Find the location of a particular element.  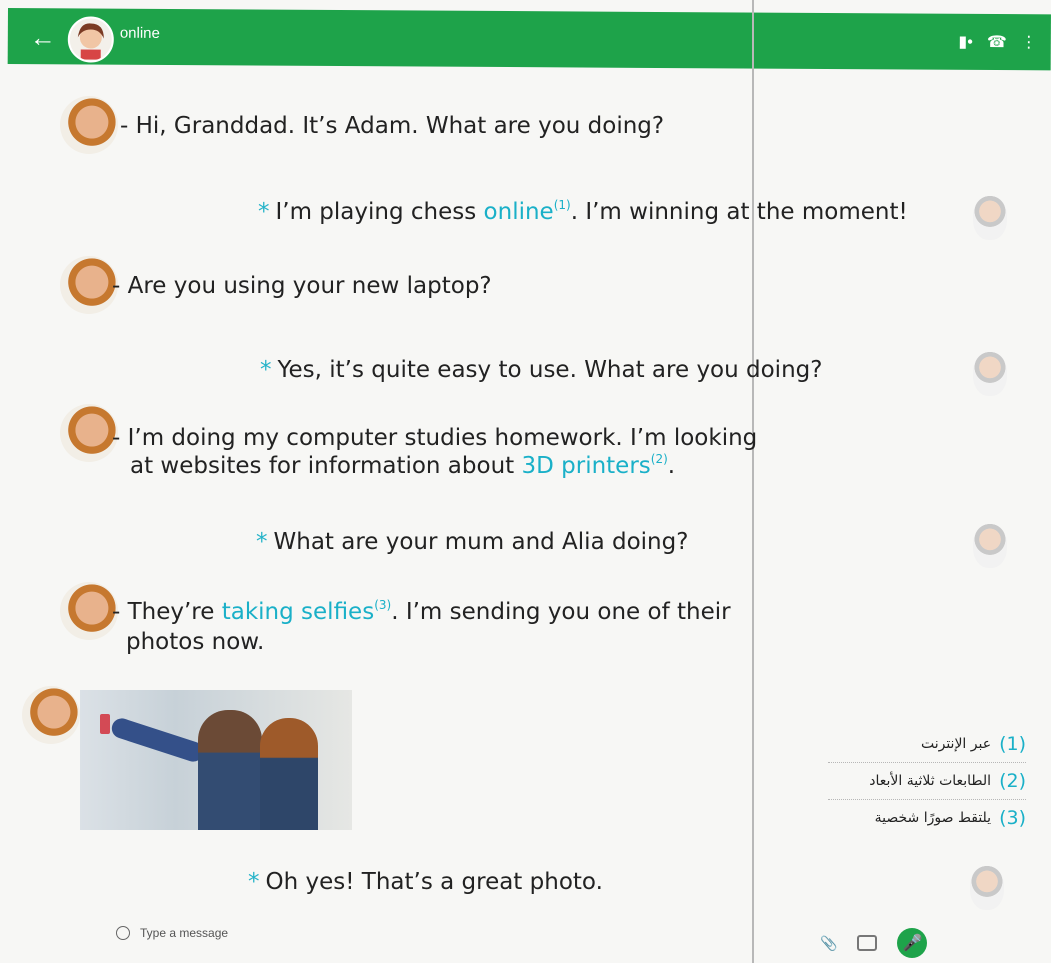

glossary-text: الطابعات ثلاثية الأبعاد is located at coordinates (930, 781).